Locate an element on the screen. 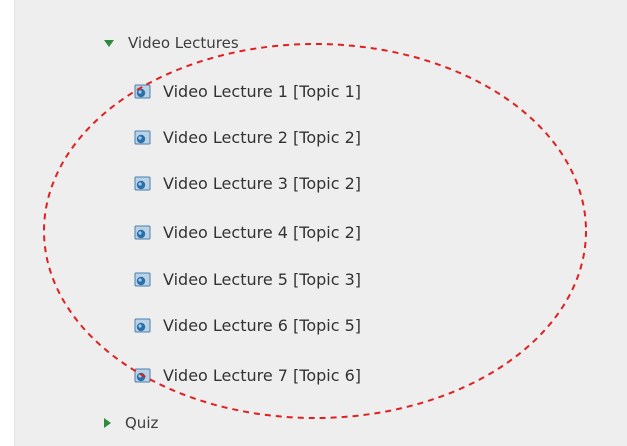 This screenshot has height=446, width=627. video-lecture-item: Video Lecture 7 [Topic 6] is located at coordinates (247, 375).